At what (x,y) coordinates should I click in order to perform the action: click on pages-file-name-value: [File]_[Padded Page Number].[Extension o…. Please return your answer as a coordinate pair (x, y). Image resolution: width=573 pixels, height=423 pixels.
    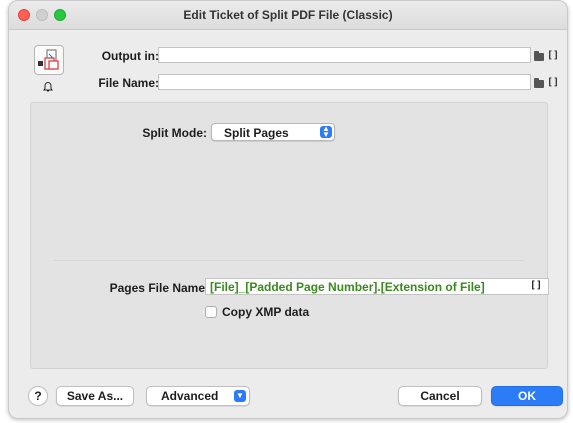
    Looking at the image, I should click on (347, 287).